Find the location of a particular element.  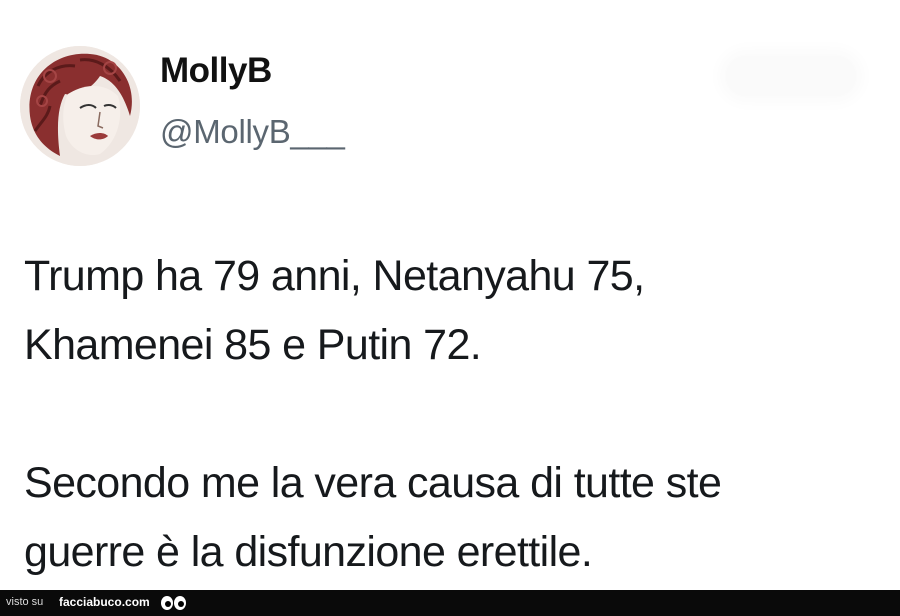

eyes-icon is located at coordinates (173, 603).